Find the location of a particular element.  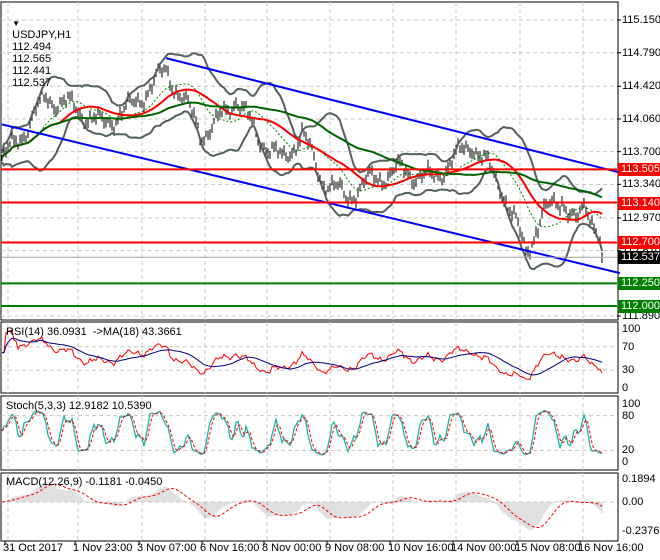

level-price-tag: 112.000 is located at coordinates (639, 307).